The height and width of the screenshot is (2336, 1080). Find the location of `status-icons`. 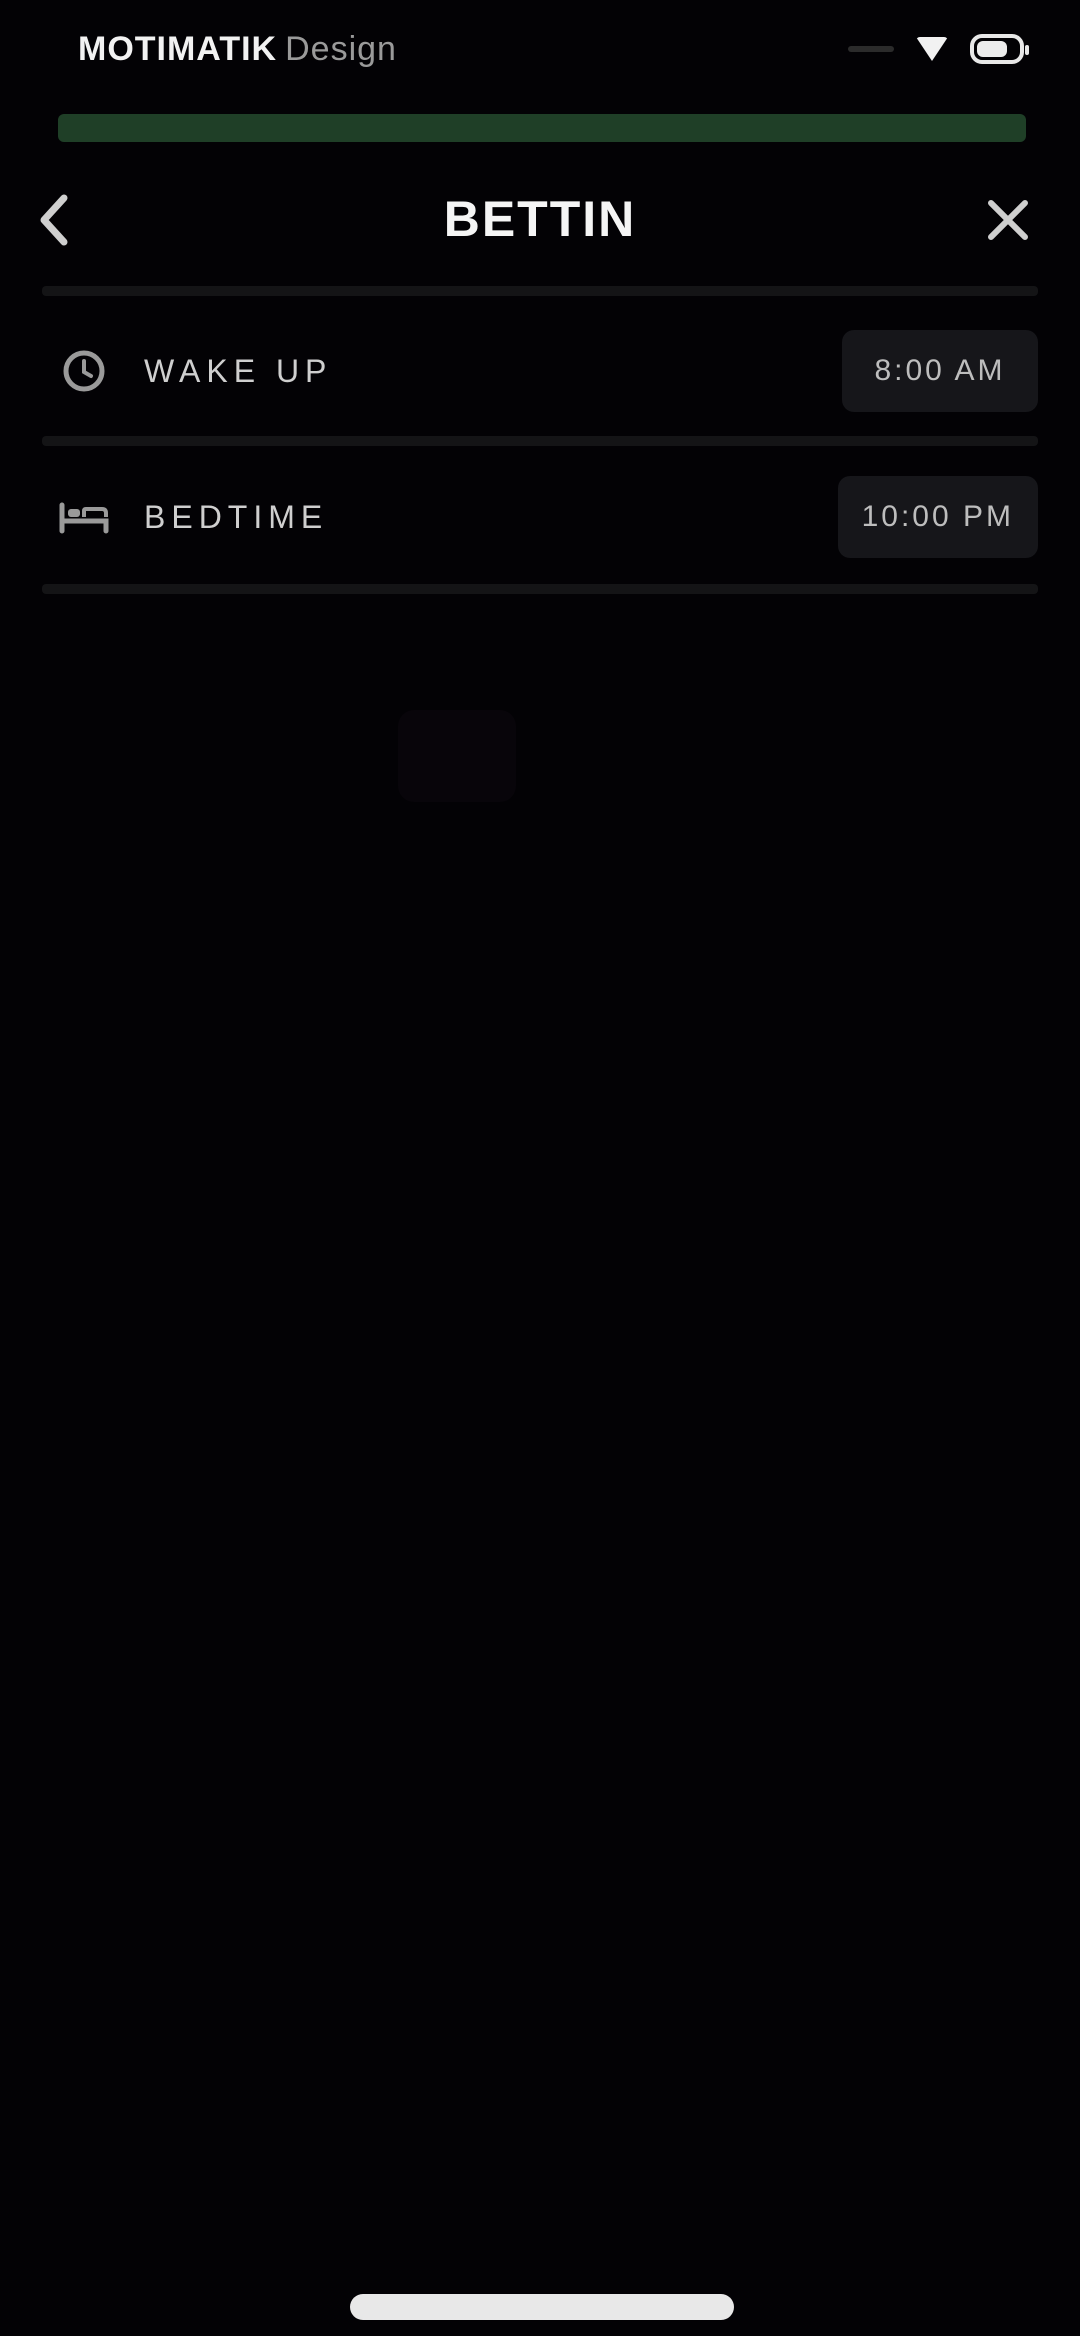

status-icons is located at coordinates (938, 49).